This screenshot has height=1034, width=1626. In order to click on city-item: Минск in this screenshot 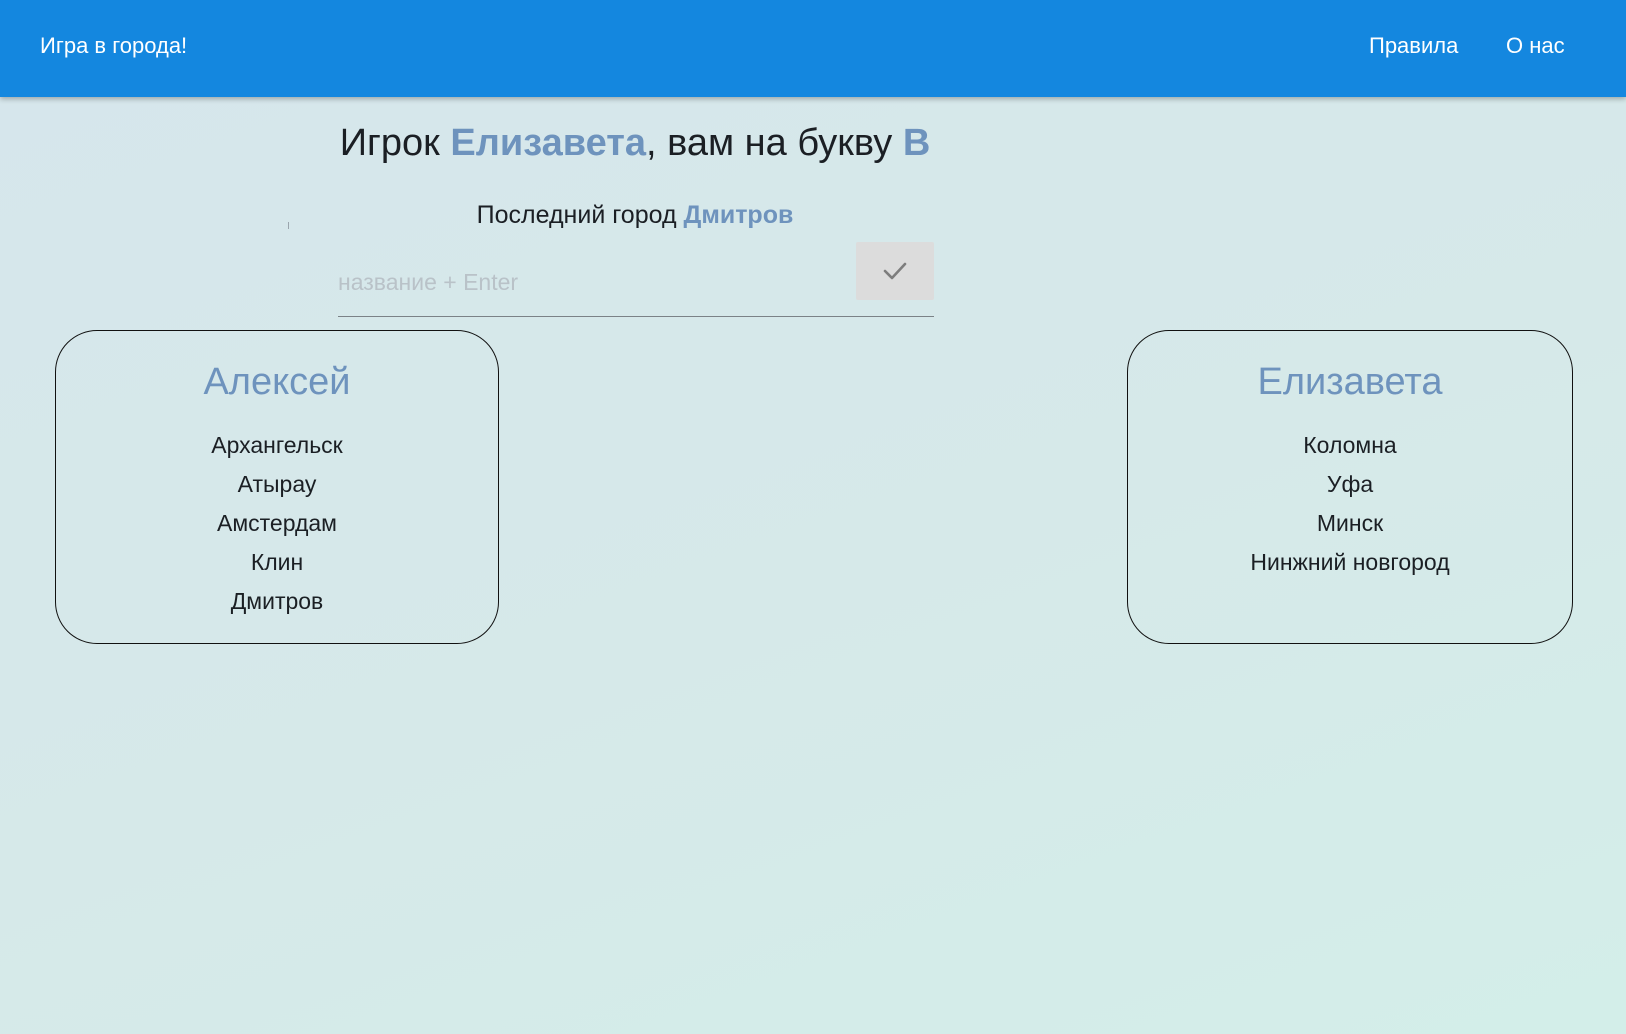, I will do `click(1350, 523)`.